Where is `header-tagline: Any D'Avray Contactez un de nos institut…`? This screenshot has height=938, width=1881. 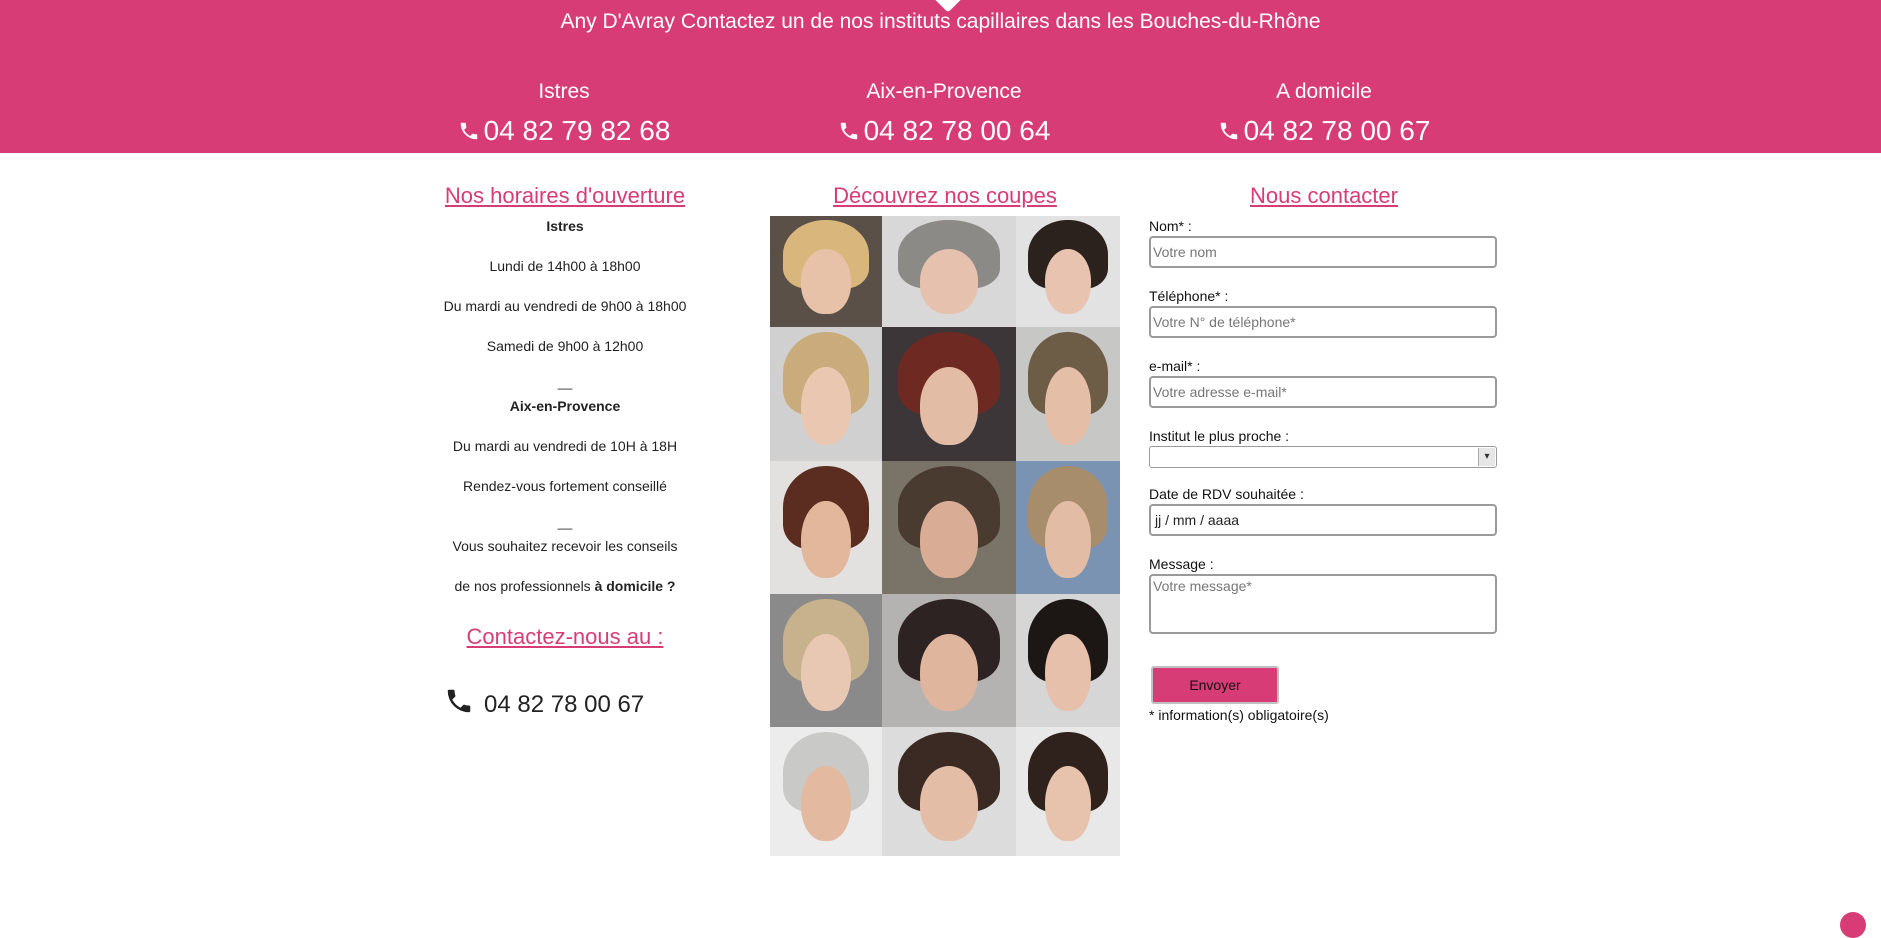
header-tagline: Any D'Avray Contactez un de nos institut… is located at coordinates (940, 21).